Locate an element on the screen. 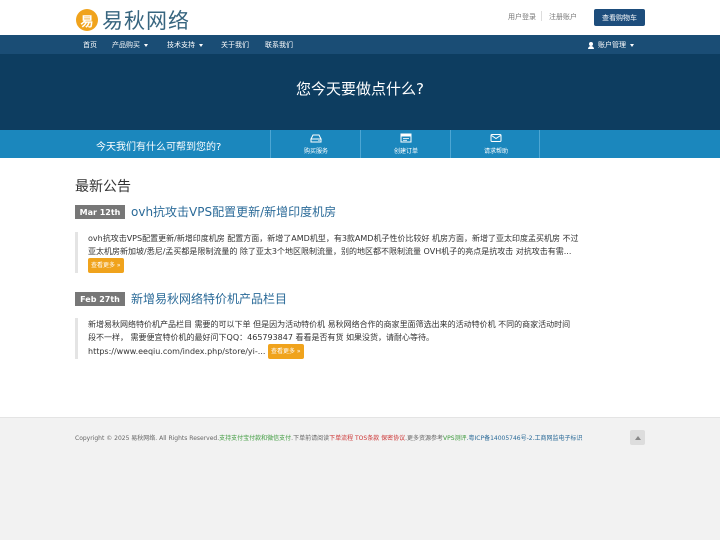  nav-item-label: 关于我们 is located at coordinates (235, 45).